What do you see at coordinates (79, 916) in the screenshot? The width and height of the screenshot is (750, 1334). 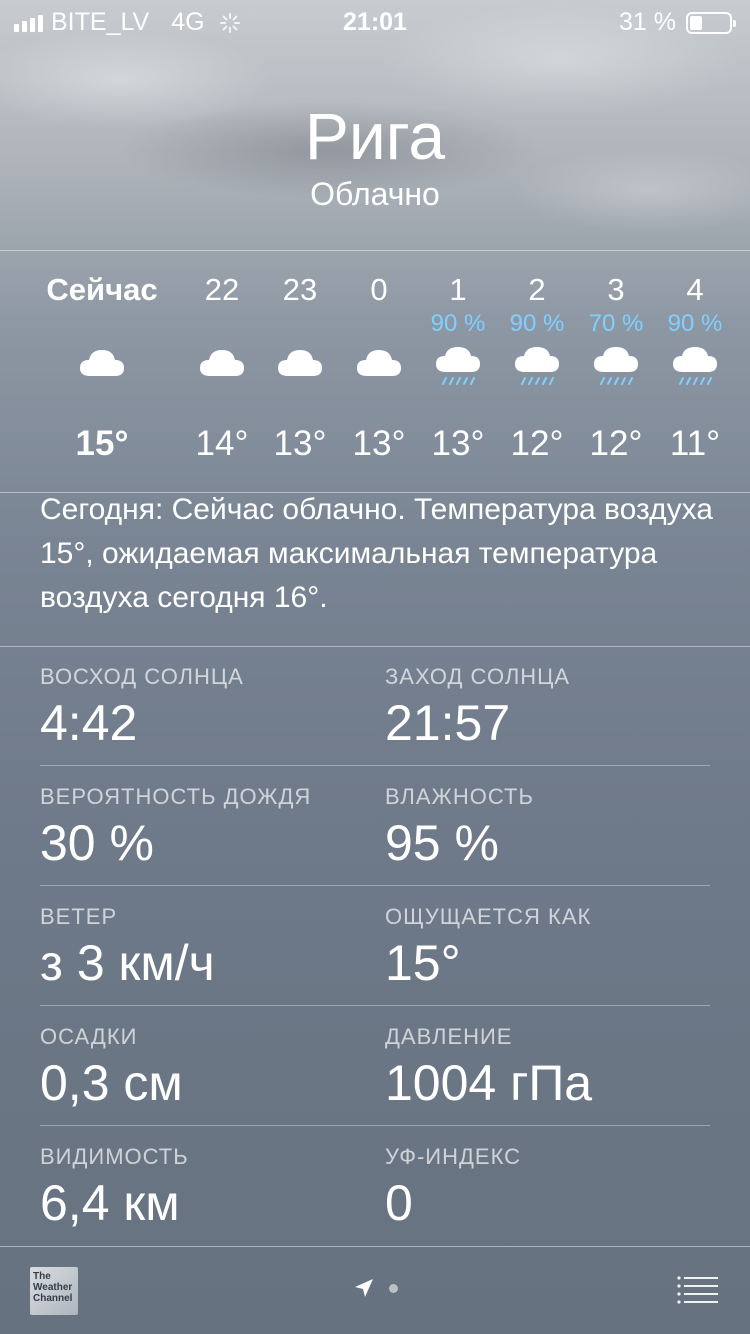 I see `detail-label: ВЕТЕР` at bounding box center [79, 916].